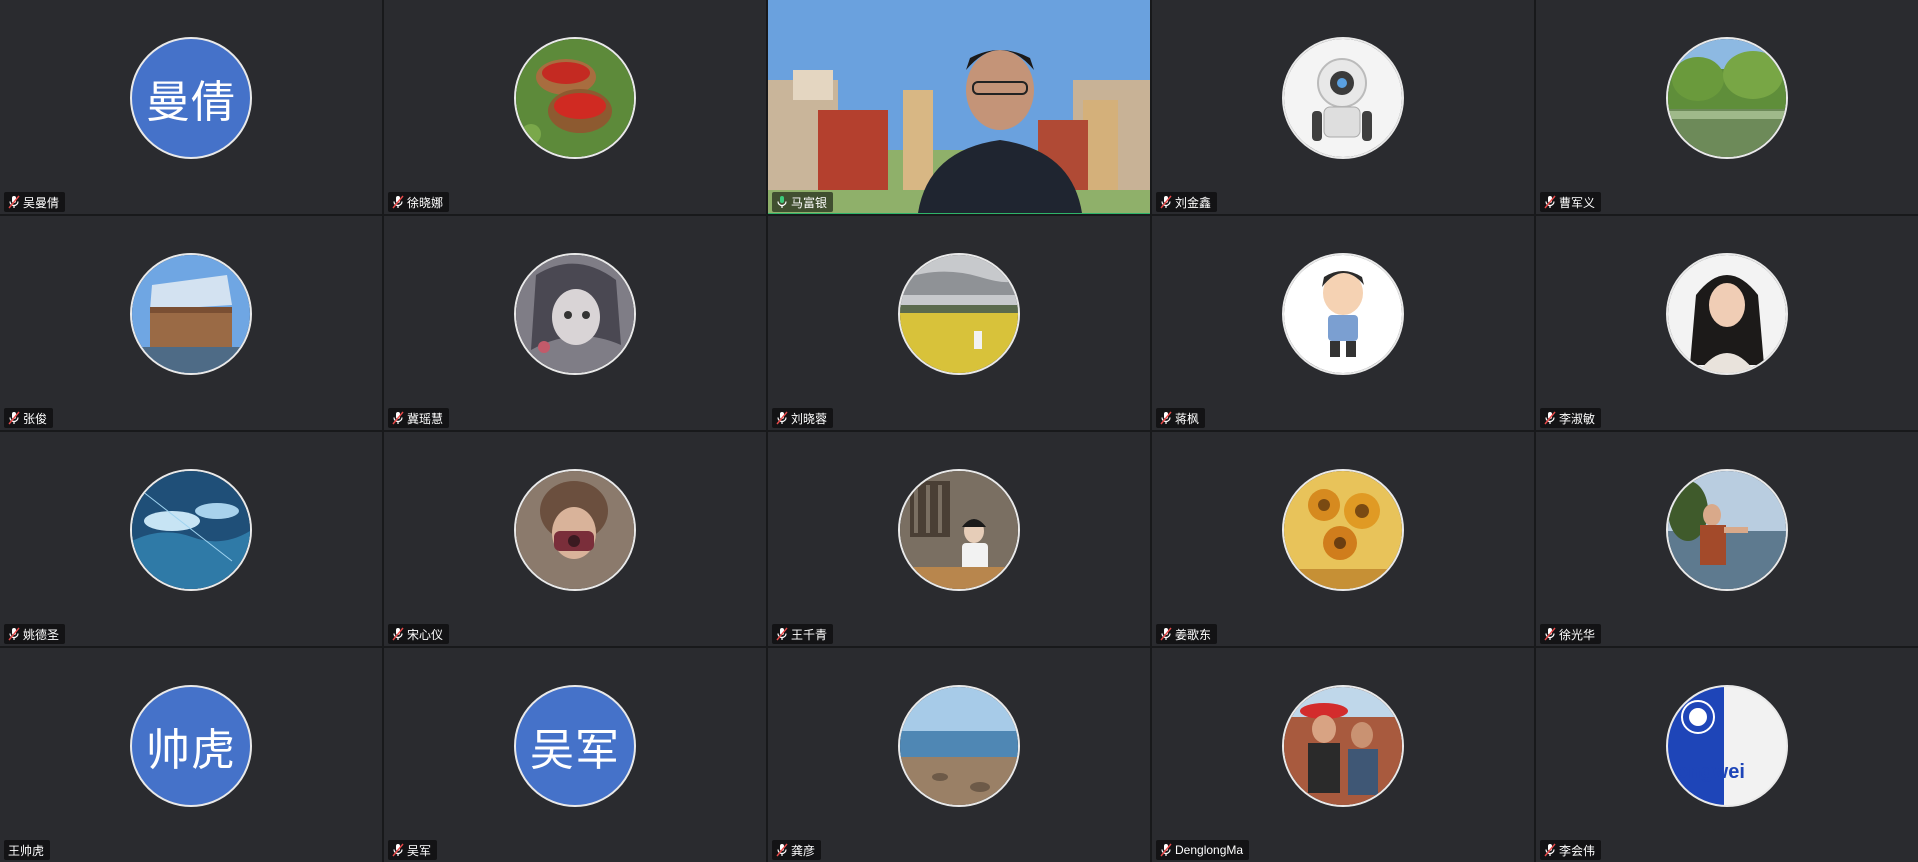 The width and height of the screenshot is (1918, 862). I want to click on two-men-photo-icon, so click(1343, 746).